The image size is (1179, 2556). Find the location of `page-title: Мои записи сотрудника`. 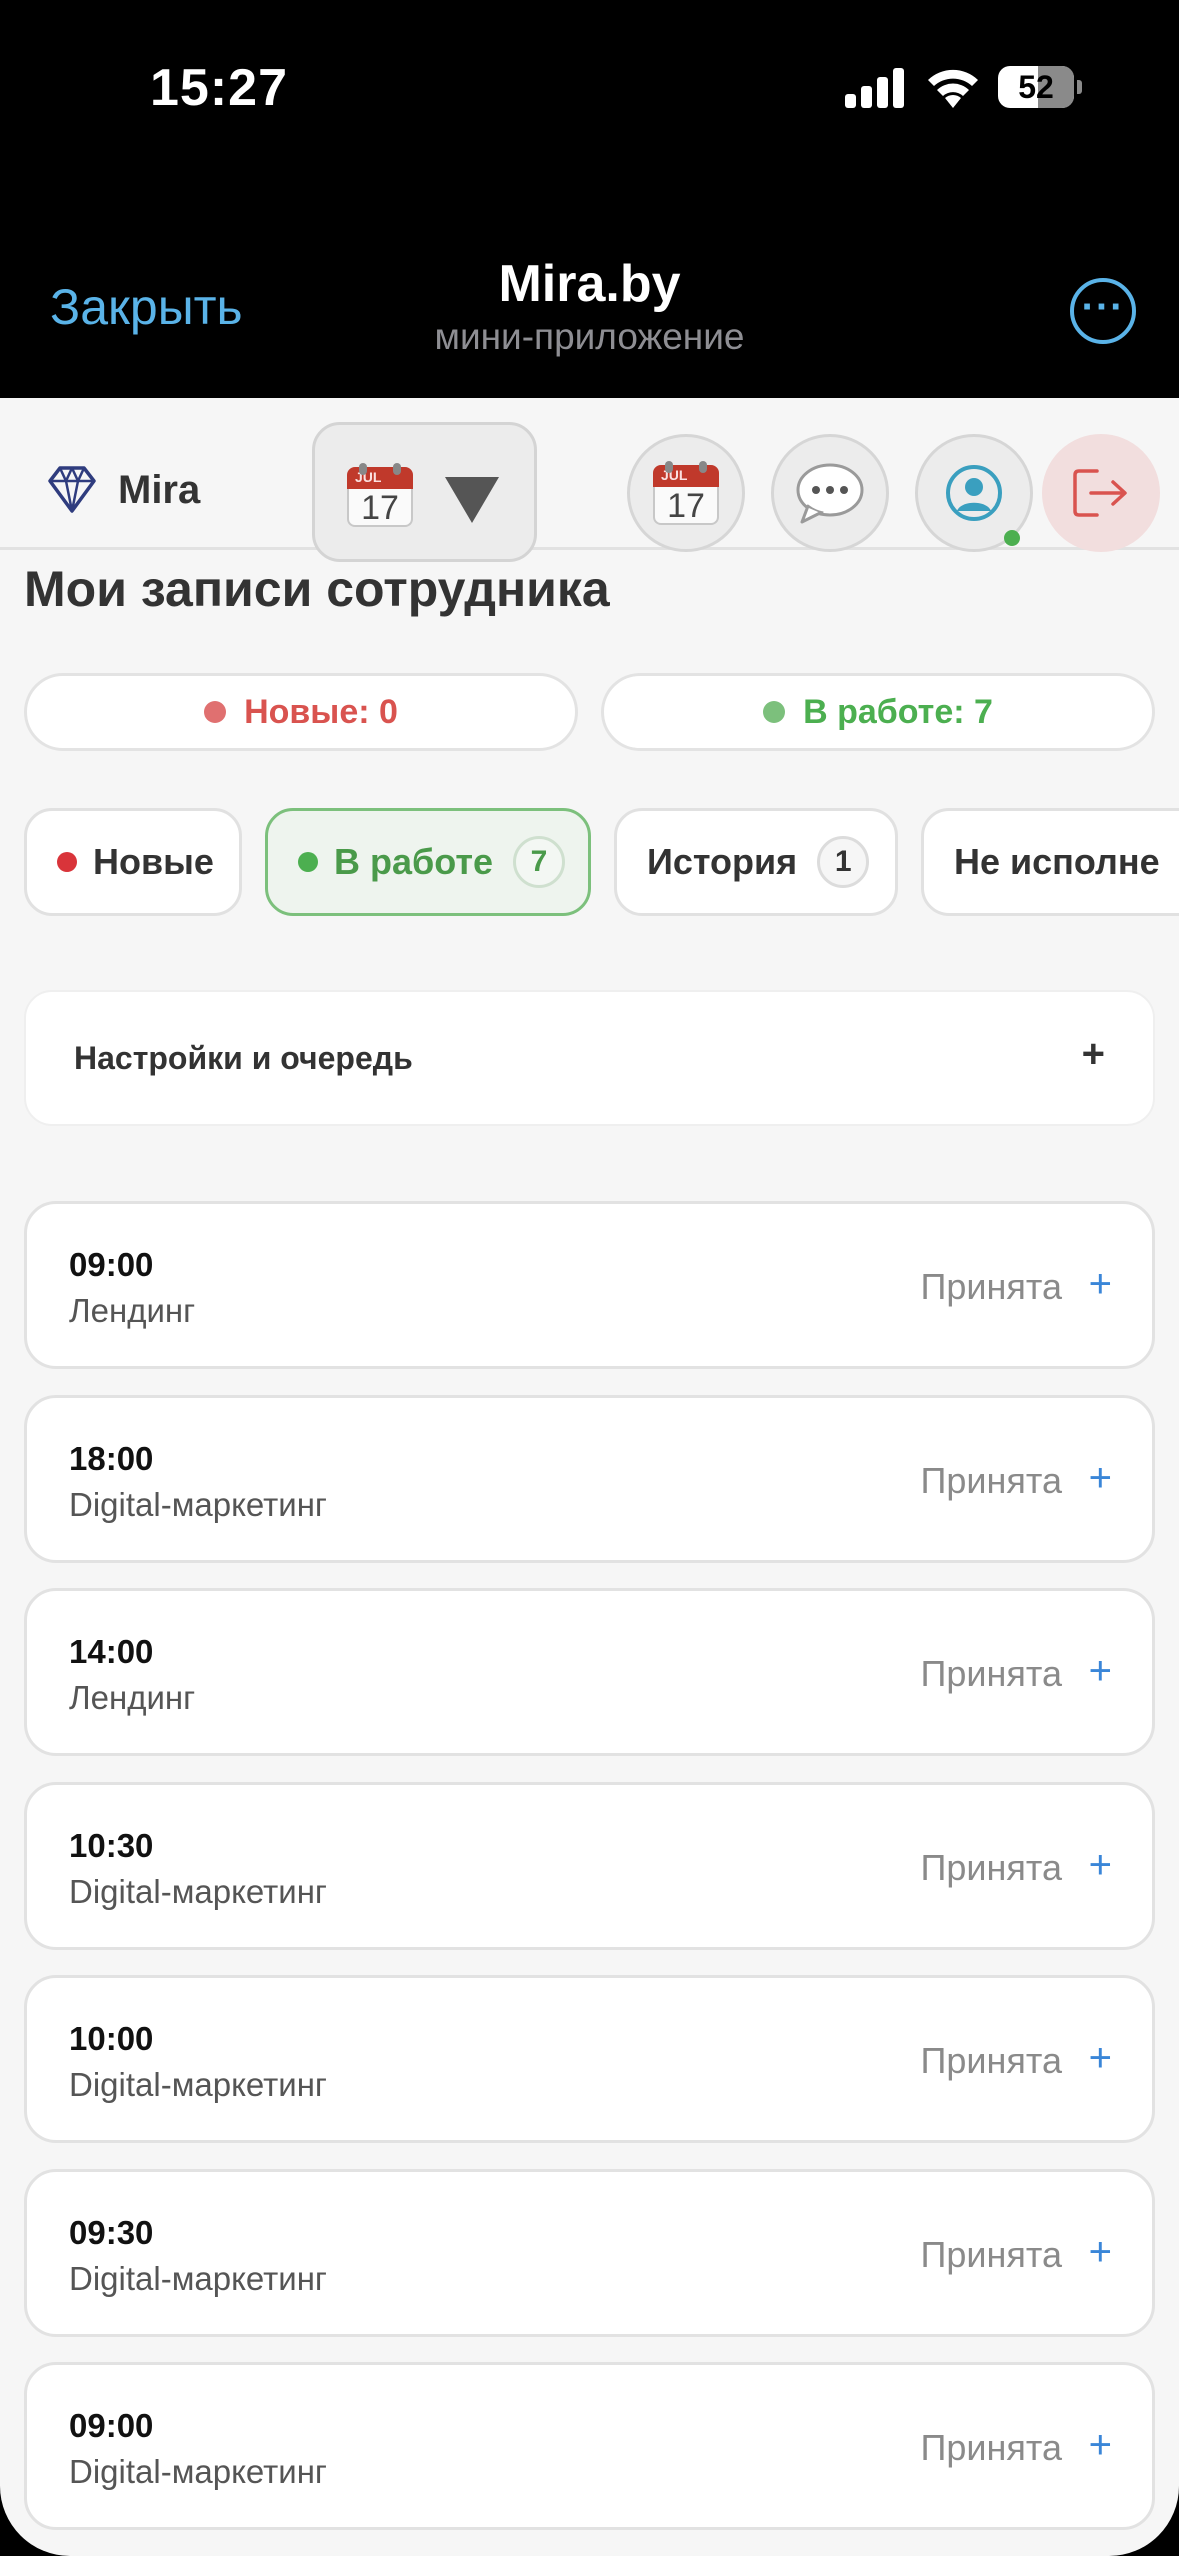

page-title: Мои записи сотрудника is located at coordinates (317, 589).